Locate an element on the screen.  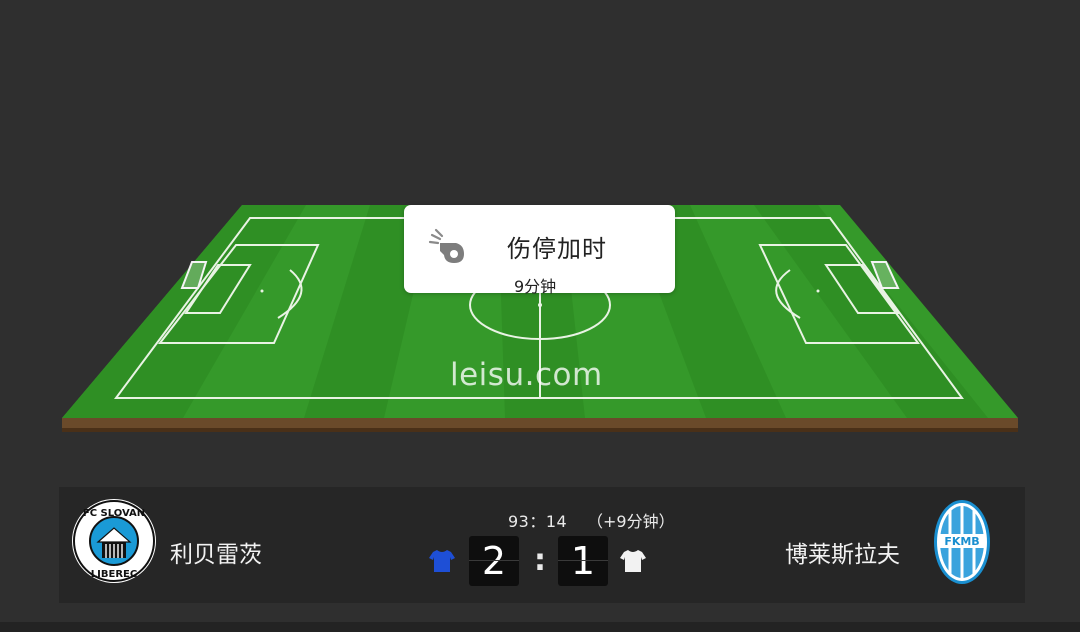
home-logo-text-top: FC SLOVAN is located at coordinates (114, 513).